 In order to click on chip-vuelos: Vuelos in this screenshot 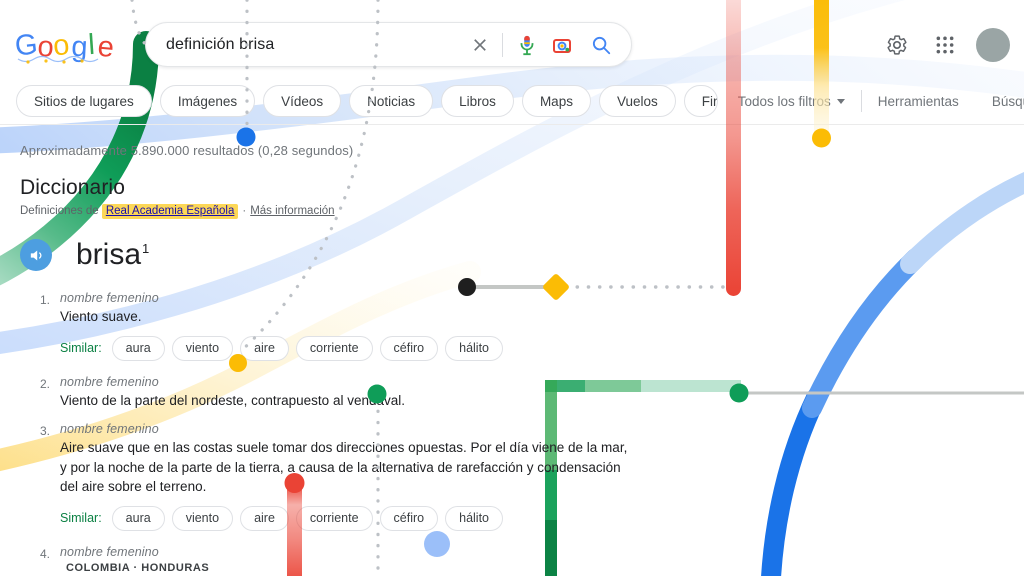, I will do `click(637, 101)`.